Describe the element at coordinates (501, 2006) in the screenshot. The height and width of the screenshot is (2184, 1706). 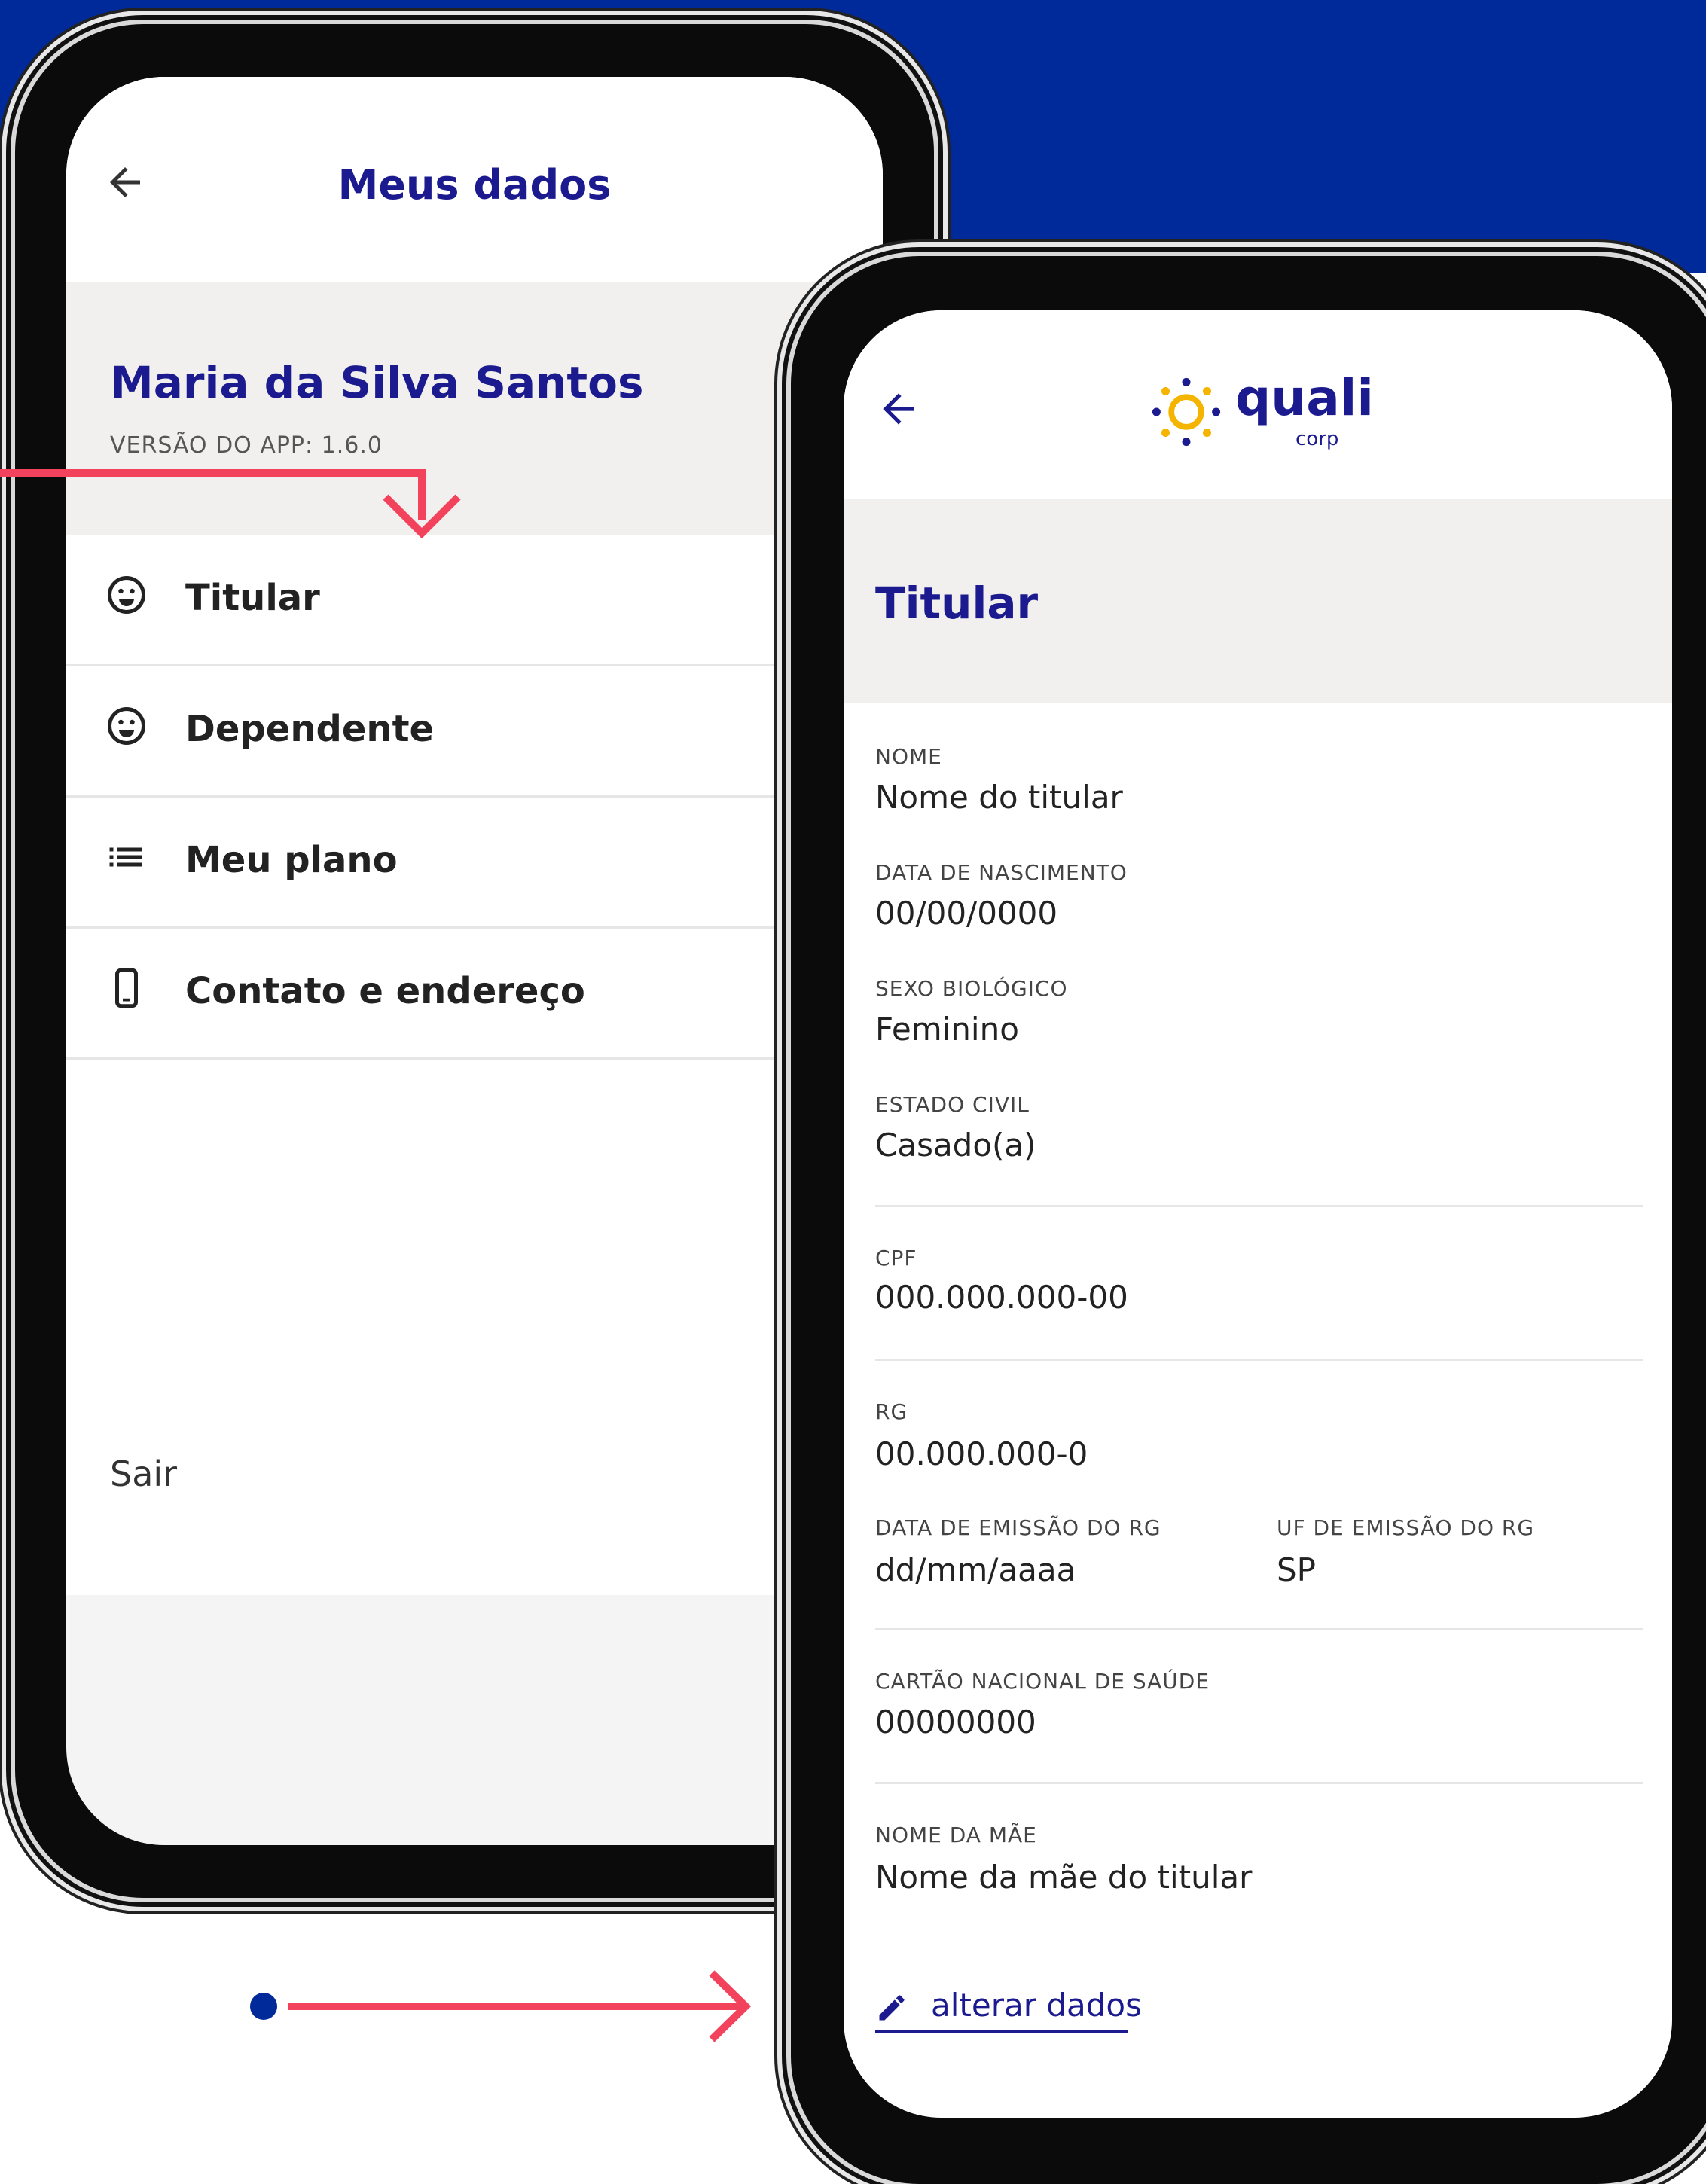
I see `arrow-to-alterar-dados` at that location.